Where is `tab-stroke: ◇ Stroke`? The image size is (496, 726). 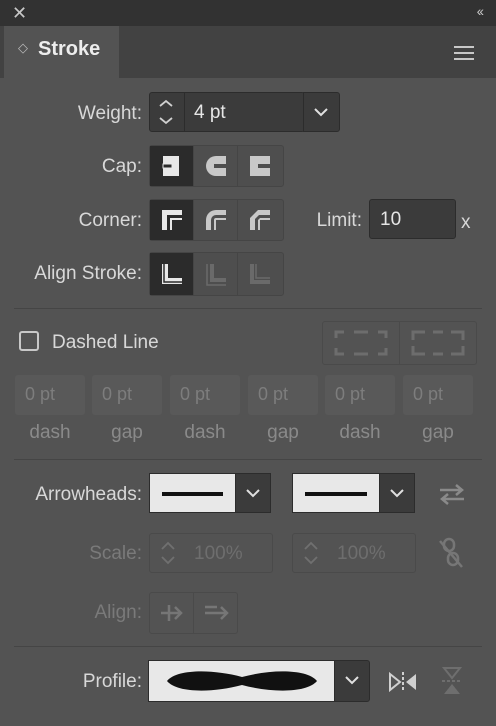
tab-stroke: ◇ Stroke is located at coordinates (61, 53).